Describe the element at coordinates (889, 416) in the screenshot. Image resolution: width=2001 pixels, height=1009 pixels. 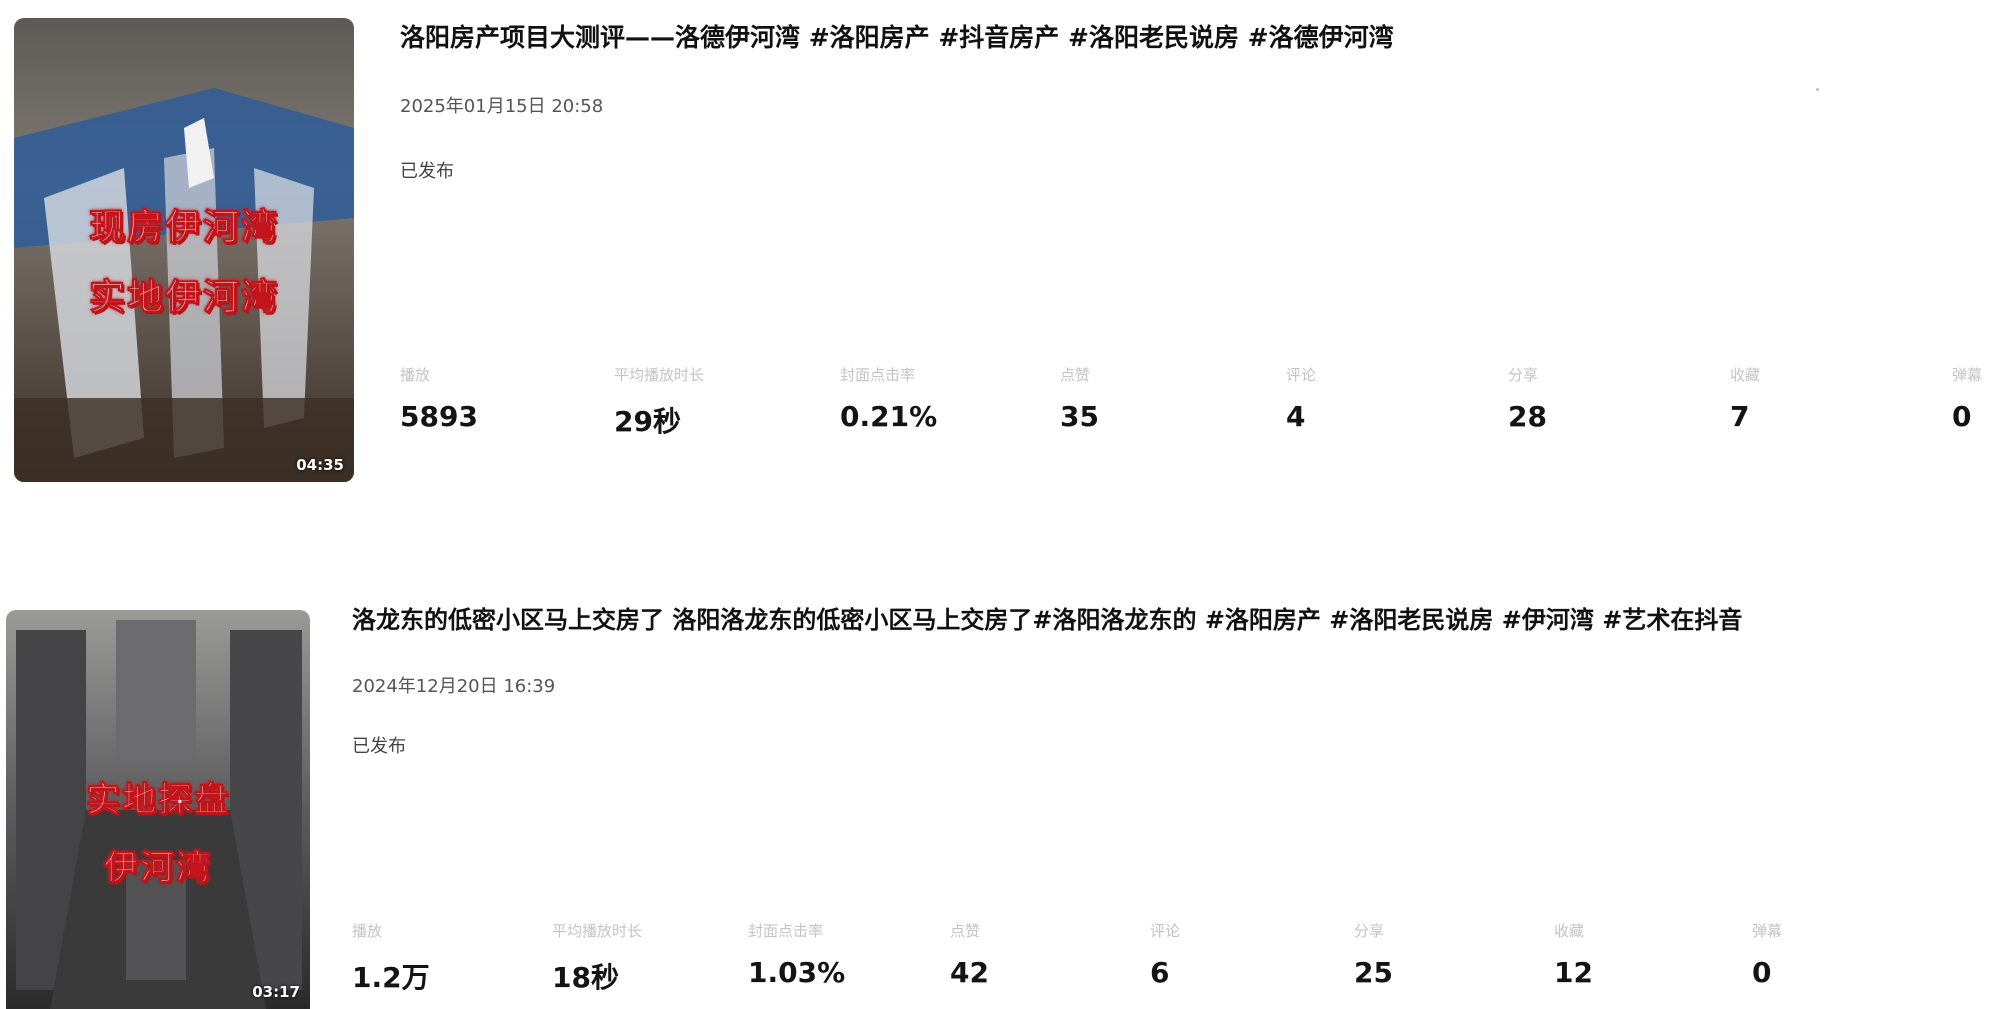
I see `metric-value: 0.21%` at that location.